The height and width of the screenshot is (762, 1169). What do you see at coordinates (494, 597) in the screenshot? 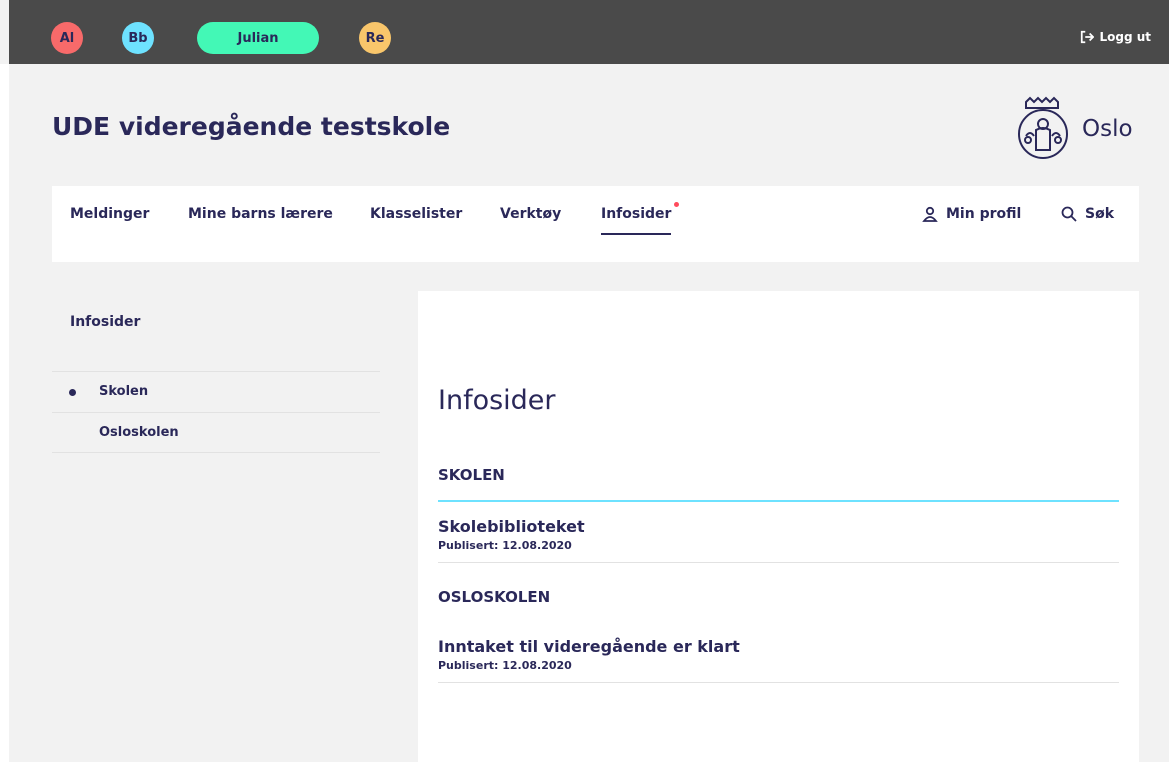
I see `section-heading-osloskolen: OSLOSKOLEN` at bounding box center [494, 597].